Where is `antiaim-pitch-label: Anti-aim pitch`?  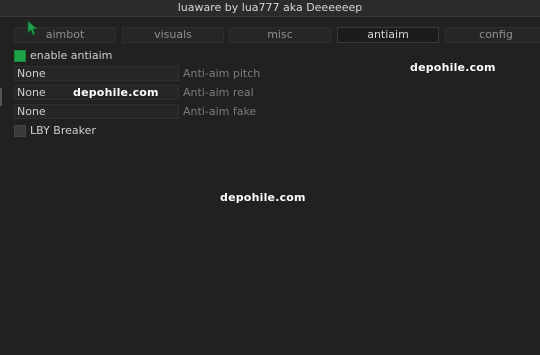 antiaim-pitch-label: Anti-aim pitch is located at coordinates (222, 73).